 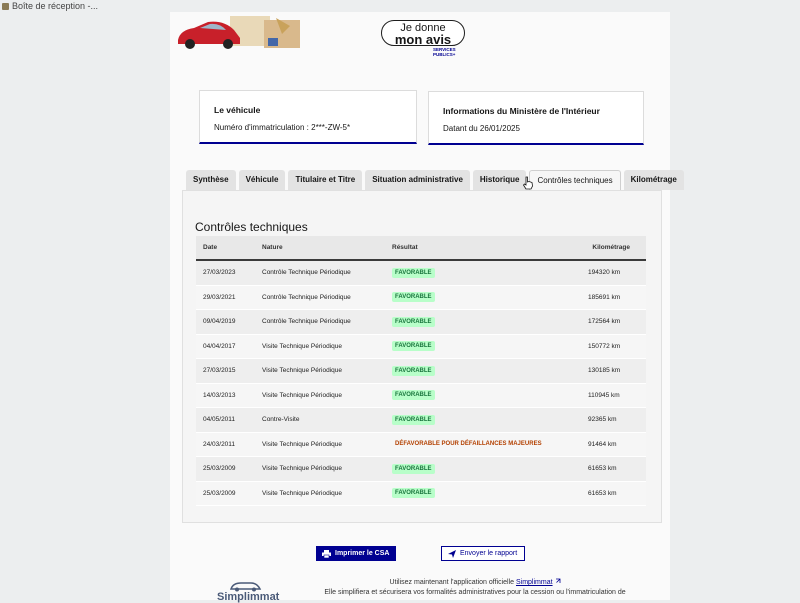 I want to click on row-date: 24/03/2011, so click(x=219, y=444).